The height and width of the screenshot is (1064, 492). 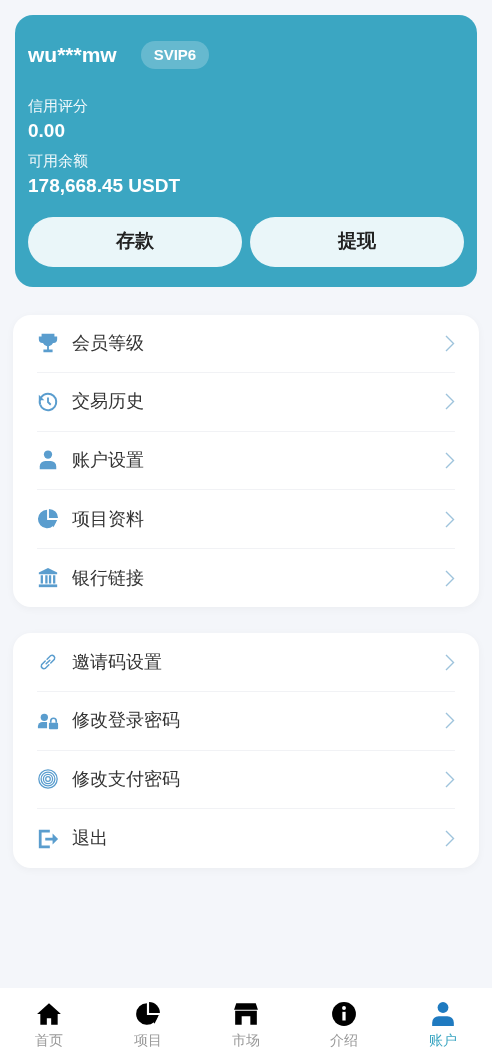 I want to click on menu-item: 银行链接, so click(x=258, y=578).